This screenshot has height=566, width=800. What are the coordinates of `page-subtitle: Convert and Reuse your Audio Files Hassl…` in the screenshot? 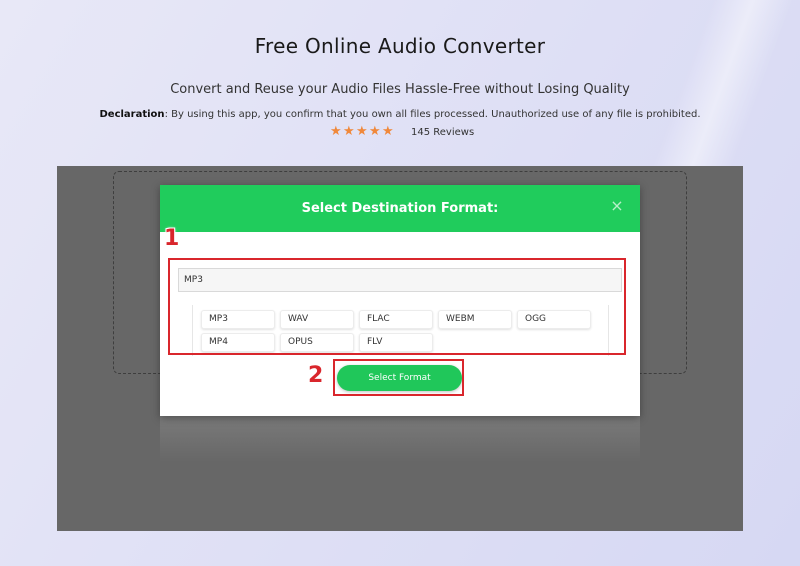 It's located at (400, 89).